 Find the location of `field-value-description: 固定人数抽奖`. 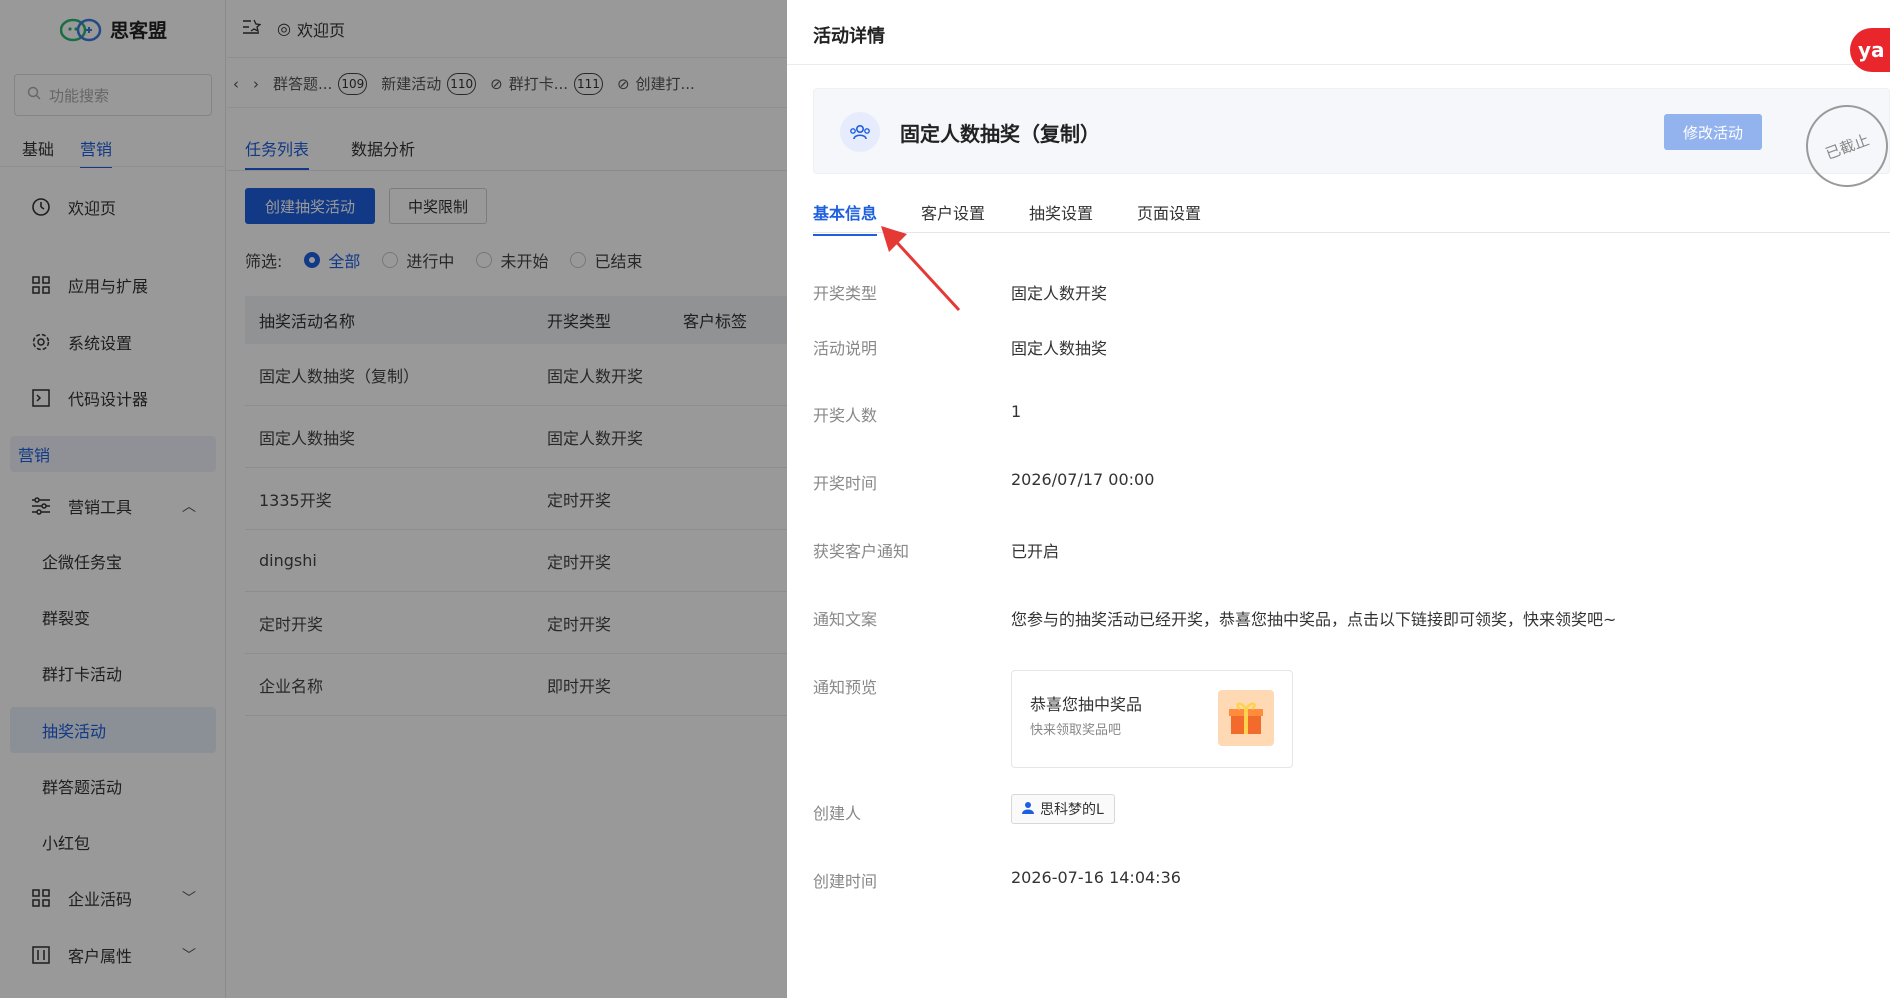

field-value-description: 固定人数抽奖 is located at coordinates (1059, 348).